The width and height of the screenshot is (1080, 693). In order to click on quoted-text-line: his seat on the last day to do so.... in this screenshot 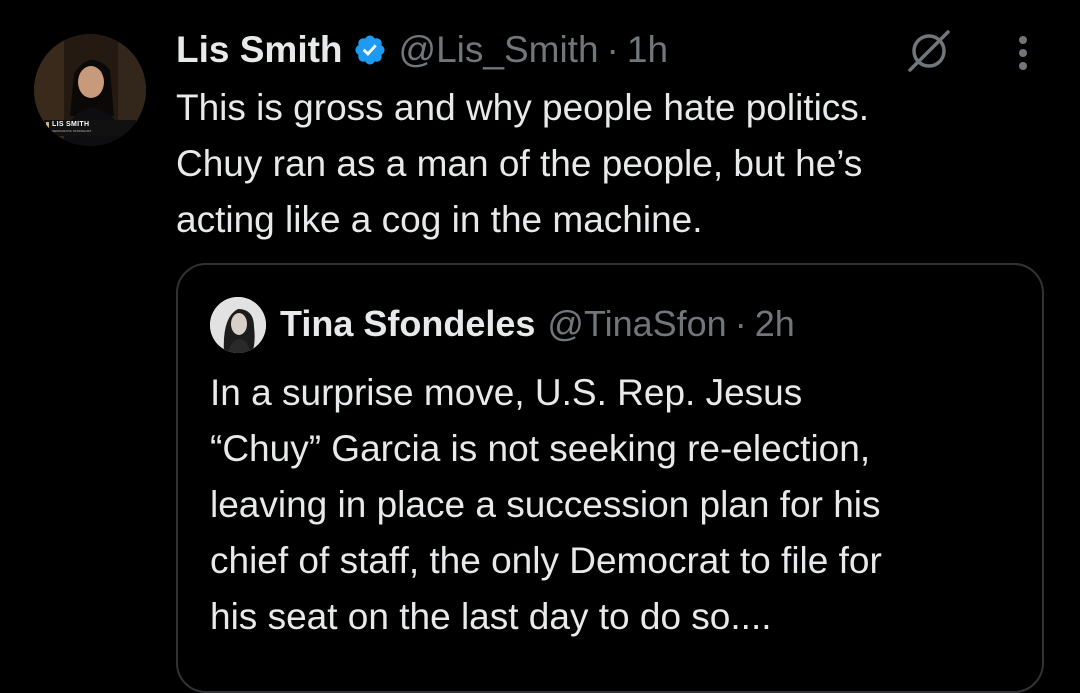, I will do `click(491, 616)`.